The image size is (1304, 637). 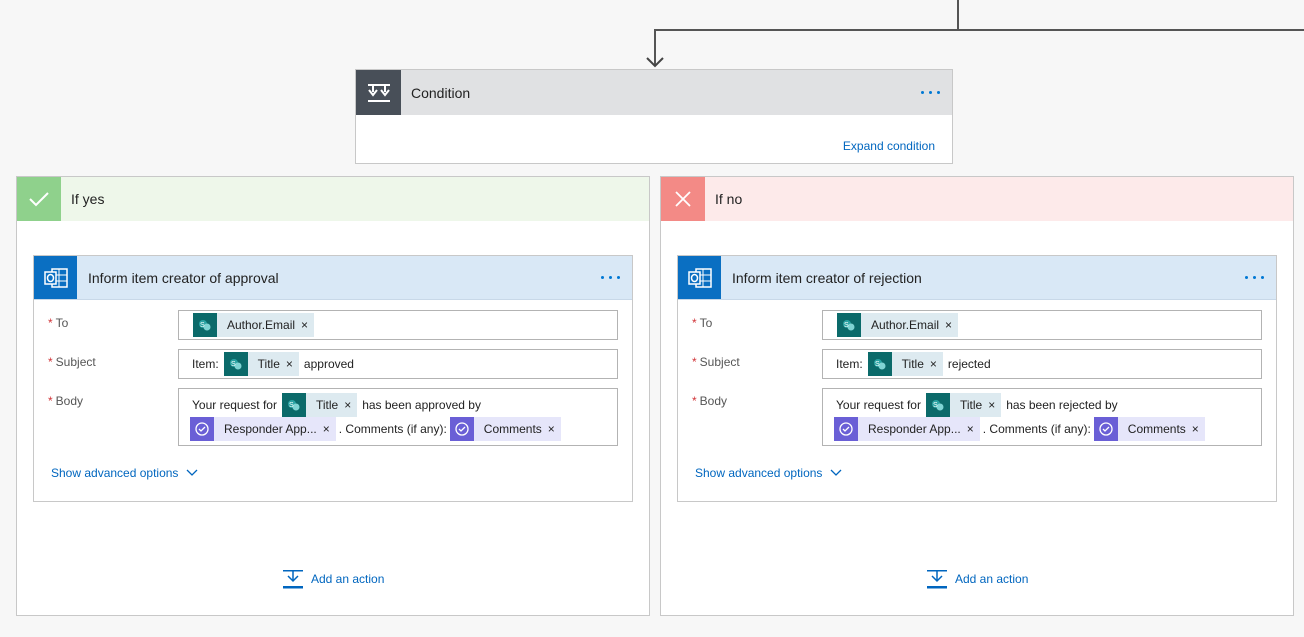 What do you see at coordinates (683, 199) in the screenshot?
I see `close-icon` at bounding box center [683, 199].